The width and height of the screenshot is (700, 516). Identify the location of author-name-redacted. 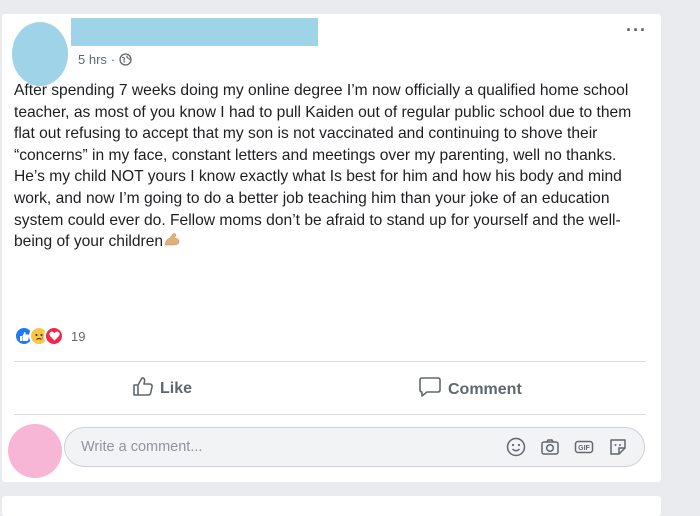
(194, 32).